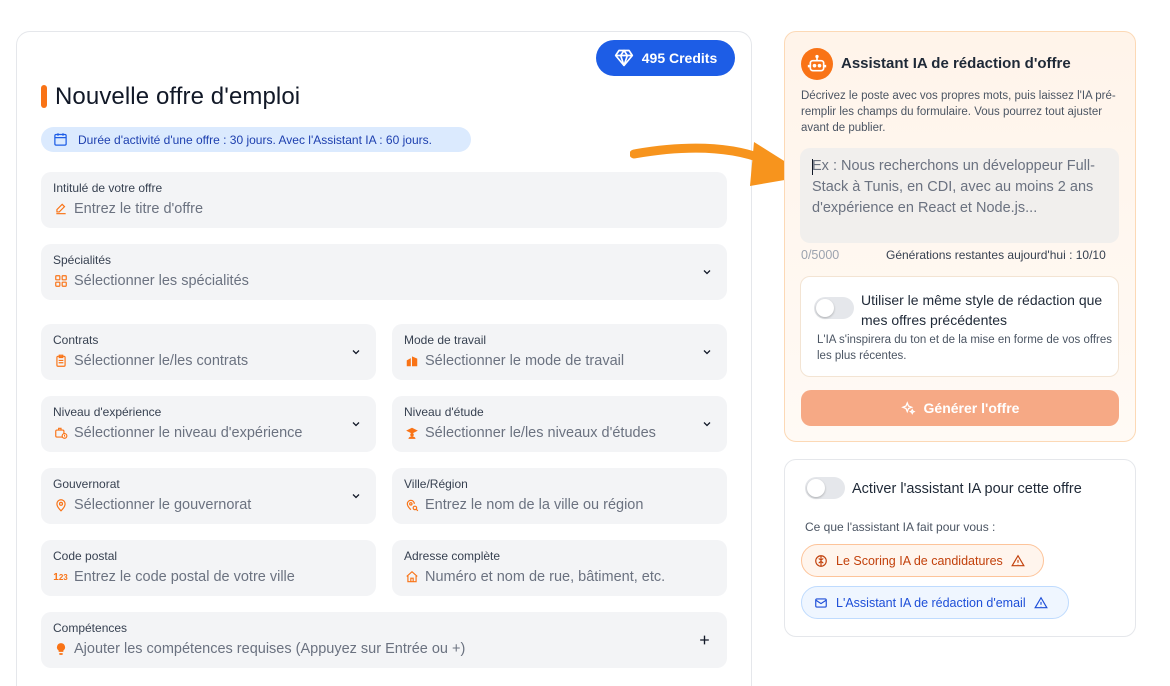 This screenshot has width=1170, height=686. I want to click on credits-label: 495 Credits, so click(679, 58).